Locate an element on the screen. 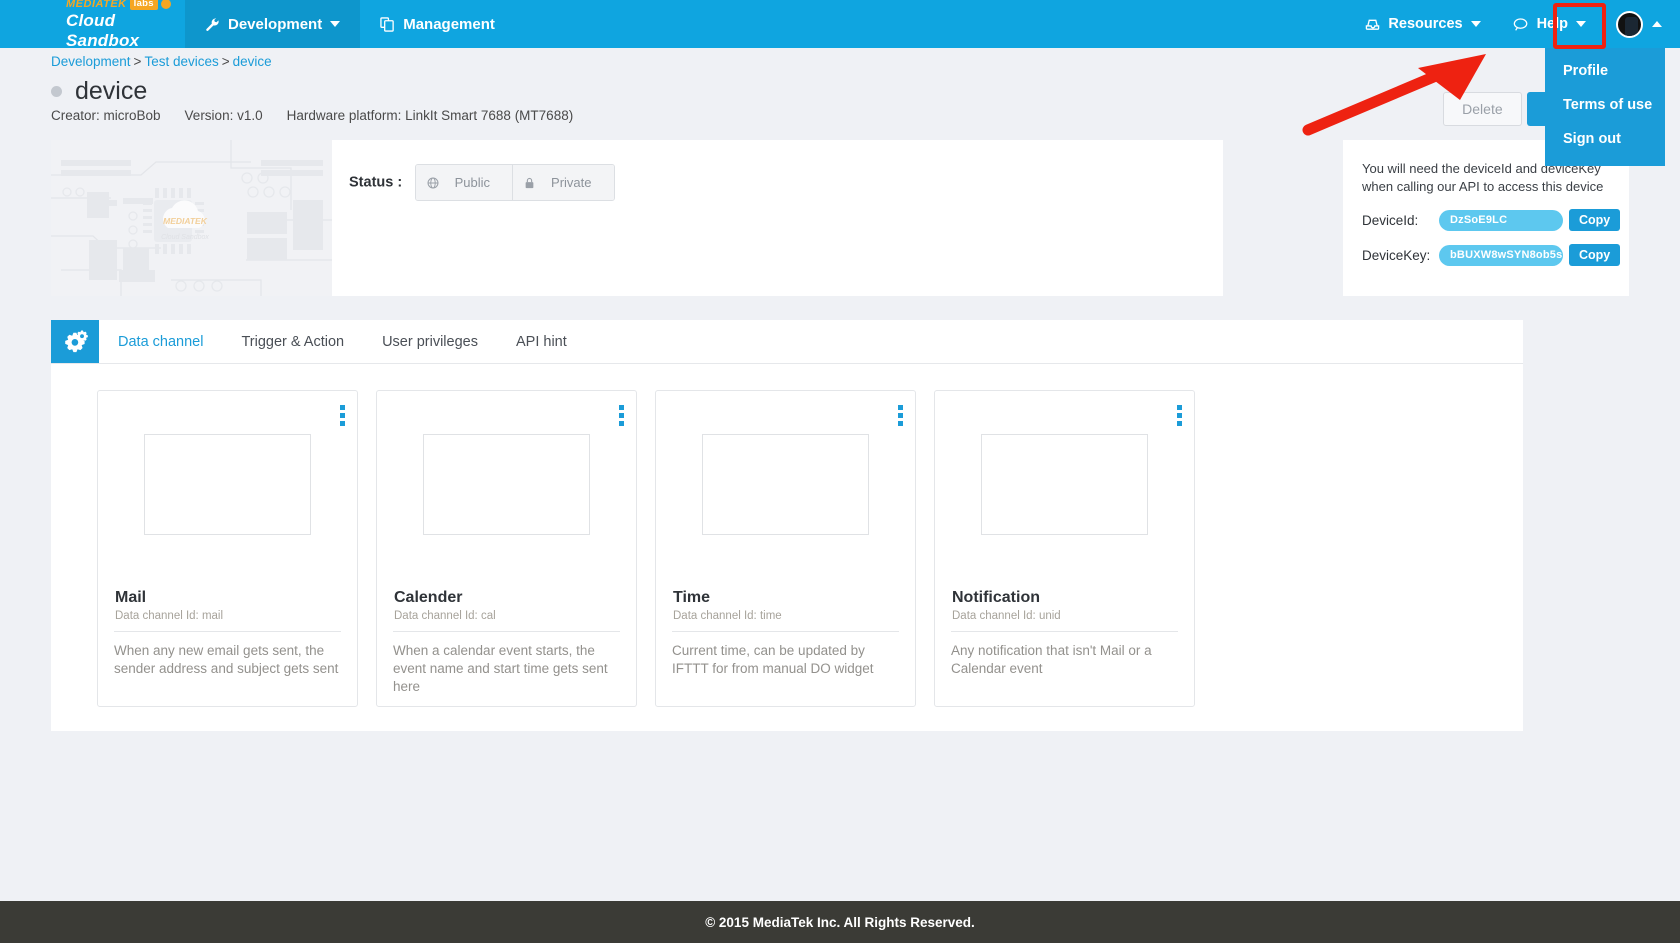  card-channel-id: Data channel Id: unid is located at coordinates (1006, 616).